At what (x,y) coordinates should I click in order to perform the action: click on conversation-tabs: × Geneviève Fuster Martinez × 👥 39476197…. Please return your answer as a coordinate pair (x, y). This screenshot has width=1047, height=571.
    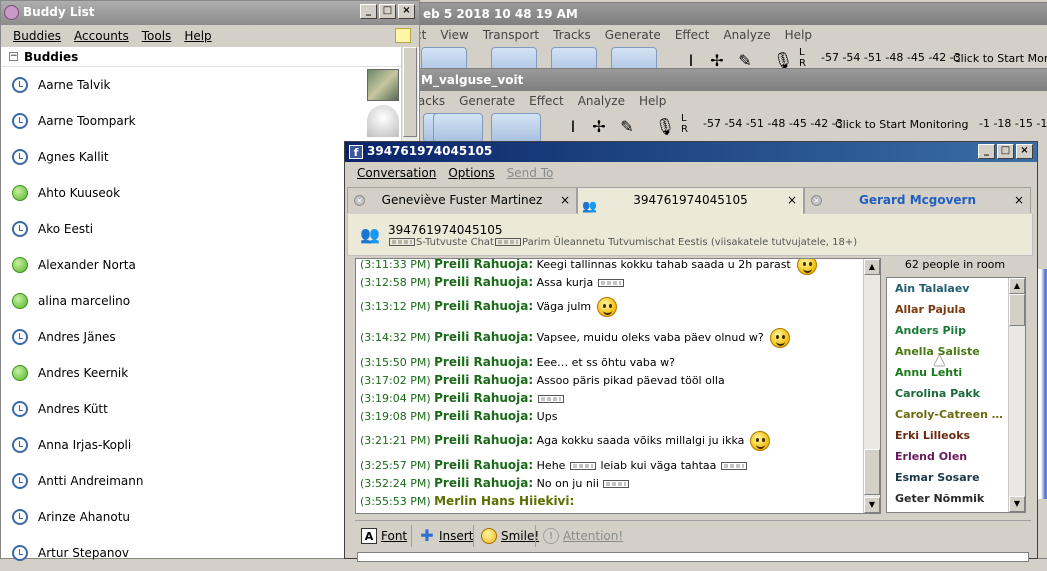
    Looking at the image, I should click on (690, 200).